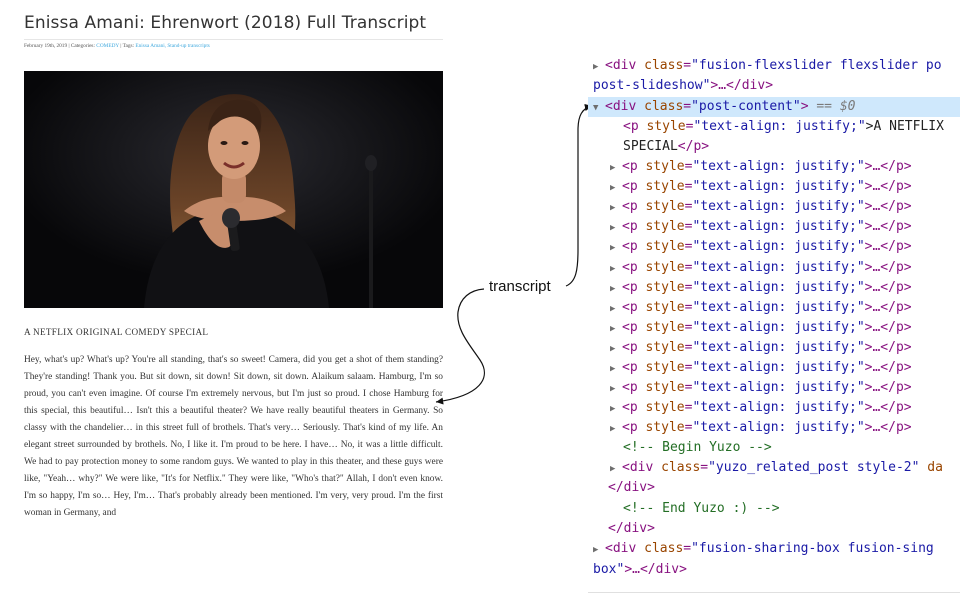 This screenshot has width=960, height=600. I want to click on comment-begin-yuzo: <!-- Begin Yuzo -->, so click(697, 448).